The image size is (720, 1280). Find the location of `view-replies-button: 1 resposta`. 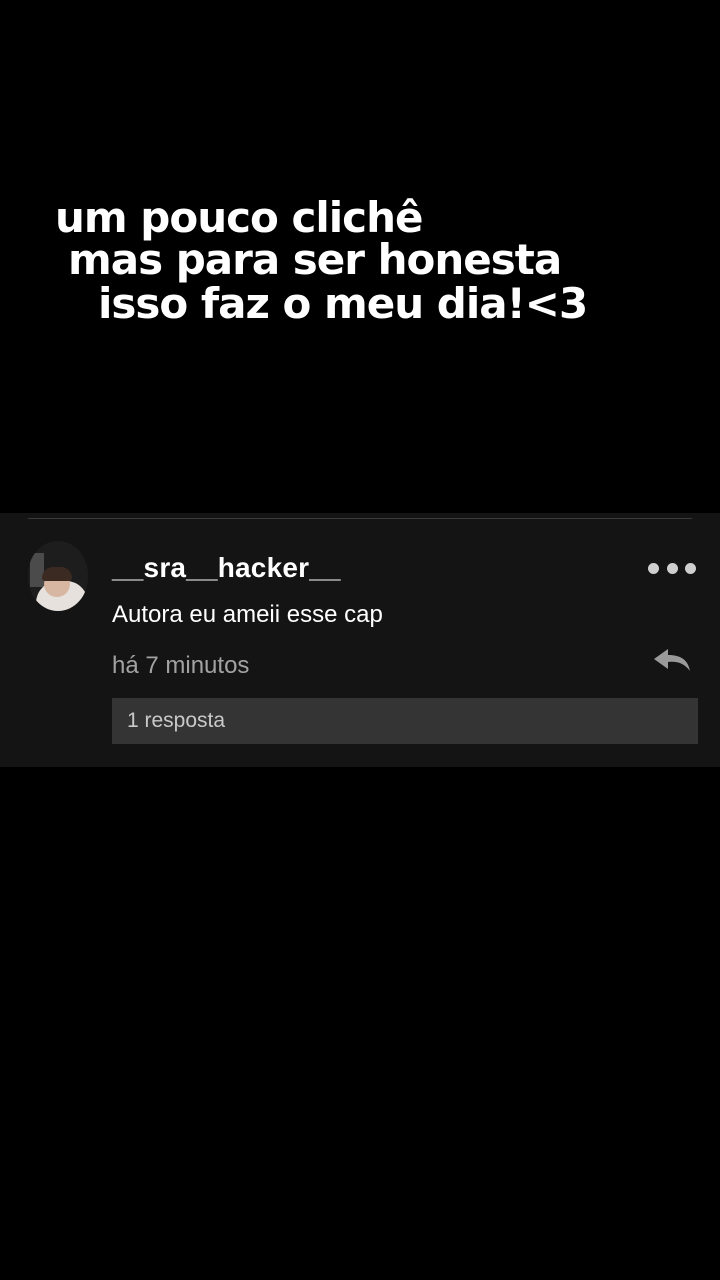

view-replies-button: 1 resposta is located at coordinates (405, 721).